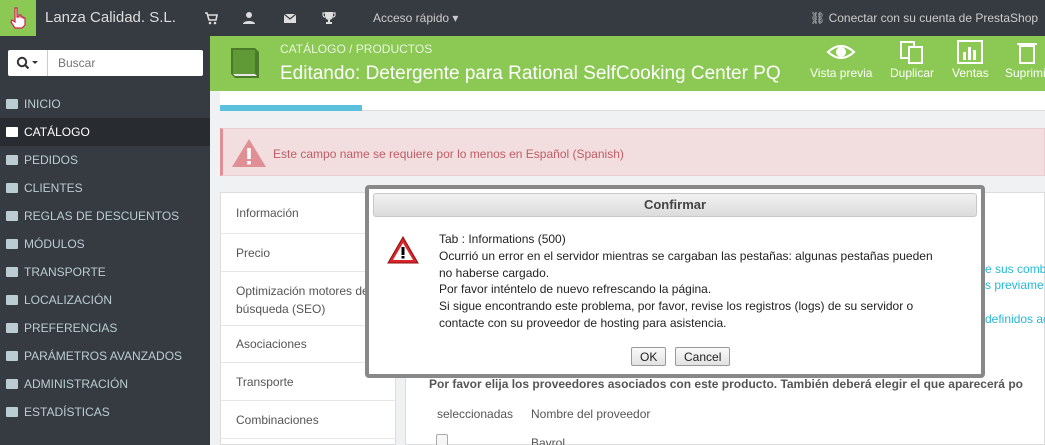 Image resolution: width=1045 pixels, height=445 pixels. I want to click on sidebar-item-parametros-avanzados: PARÁMETROS AVANZADOS, so click(105, 356).